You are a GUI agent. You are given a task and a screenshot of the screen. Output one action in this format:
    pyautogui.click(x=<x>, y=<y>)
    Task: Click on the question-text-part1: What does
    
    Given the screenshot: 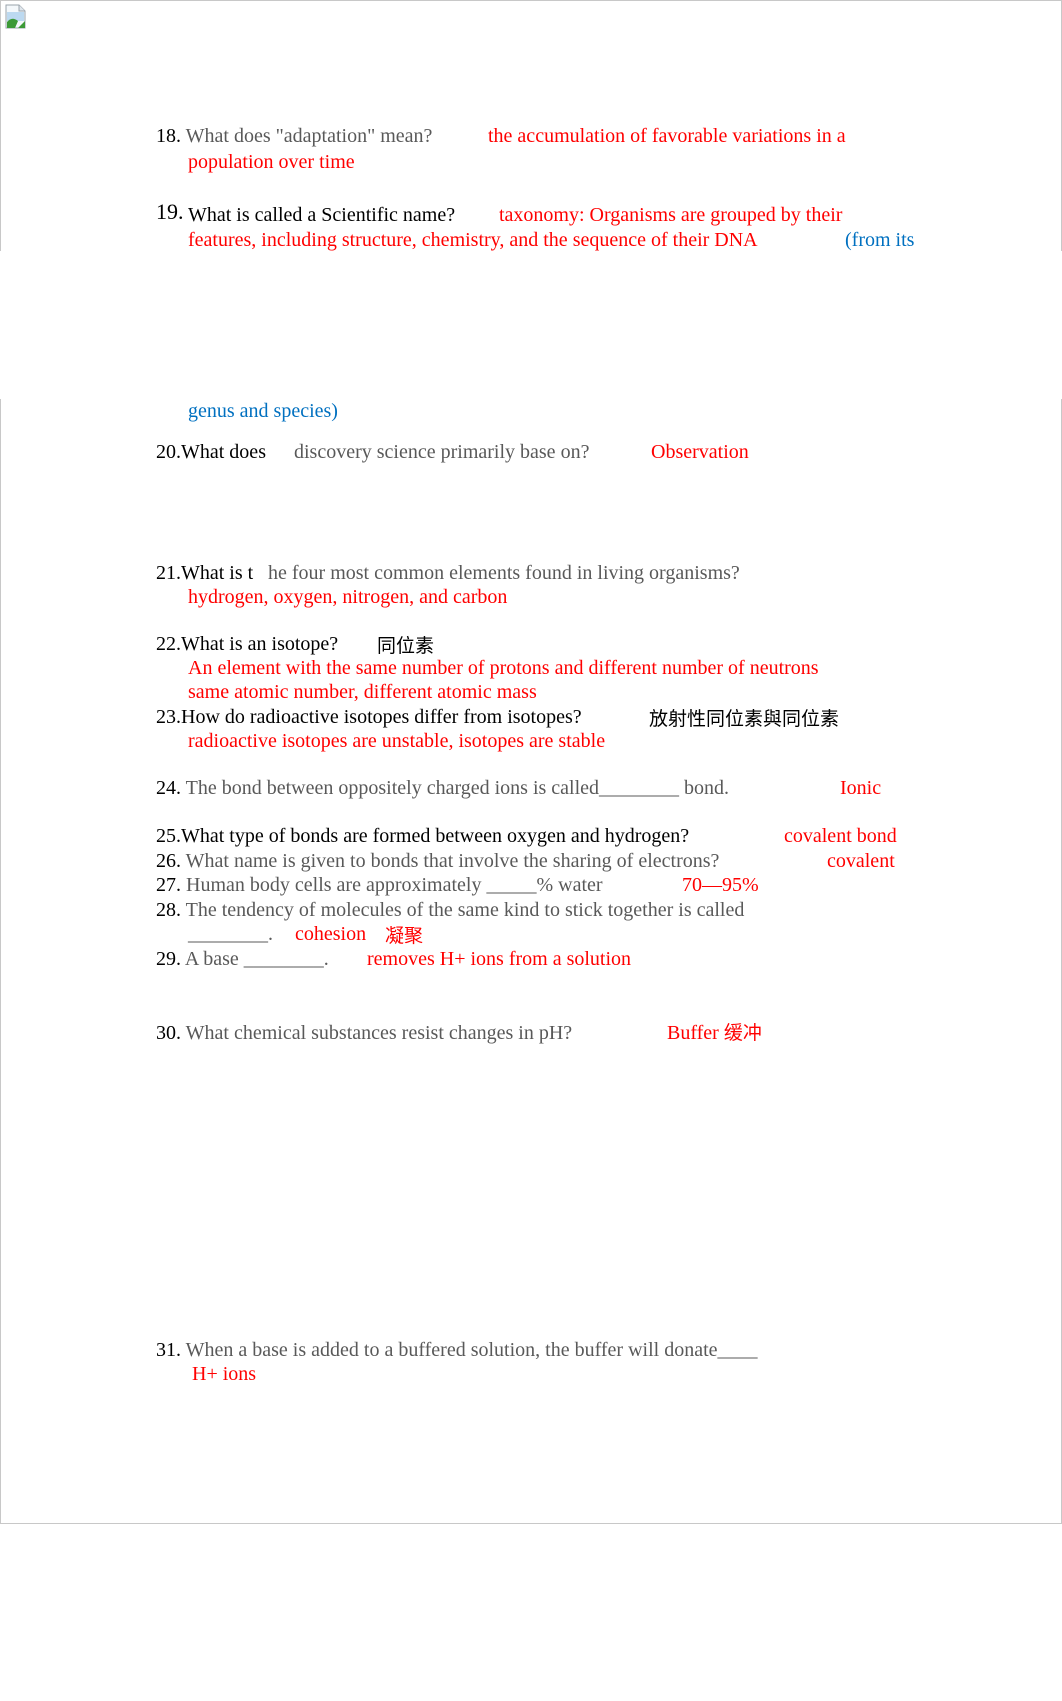 What is the action you would take?
    pyautogui.click(x=223, y=452)
    